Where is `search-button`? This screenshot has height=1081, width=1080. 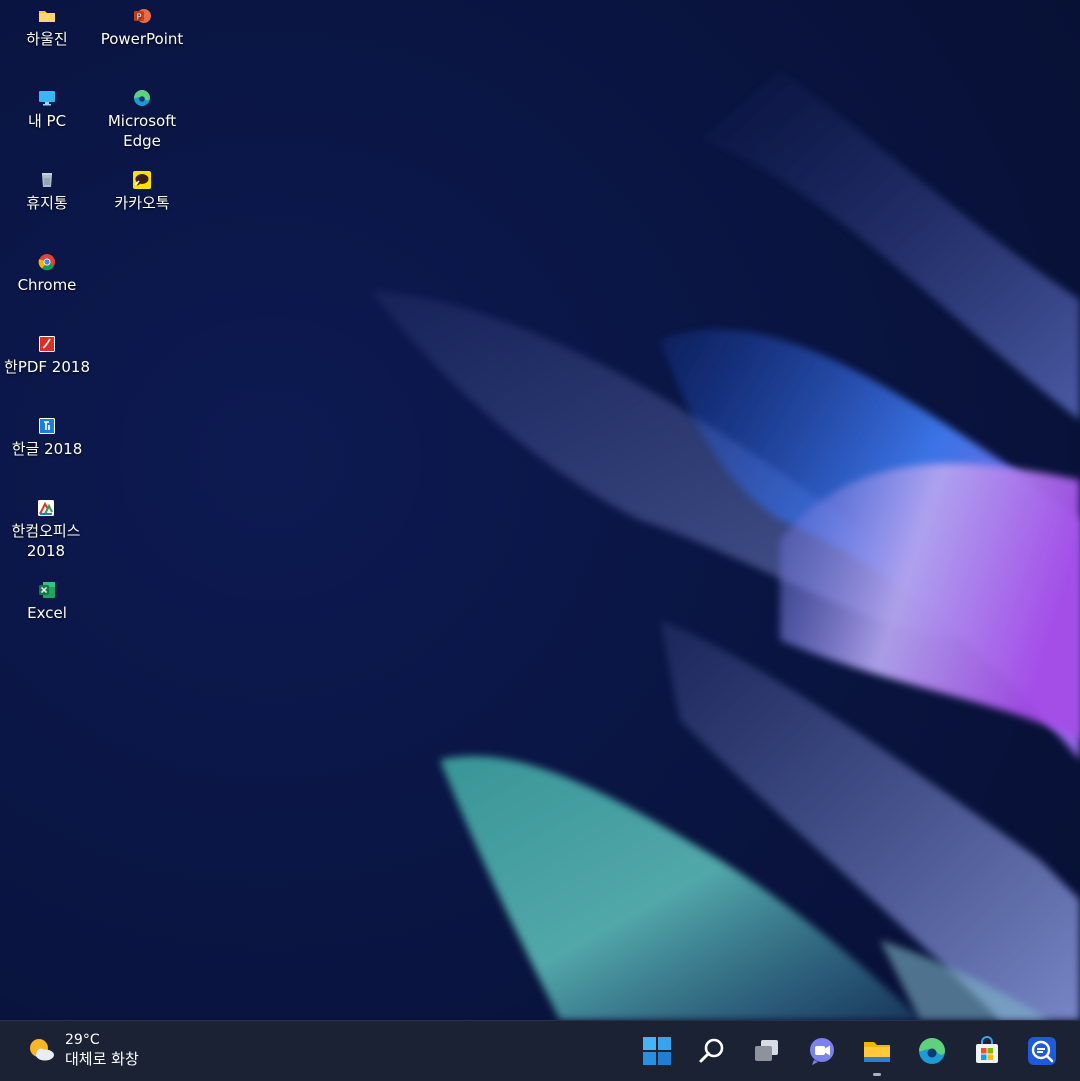 search-button is located at coordinates (712, 1051).